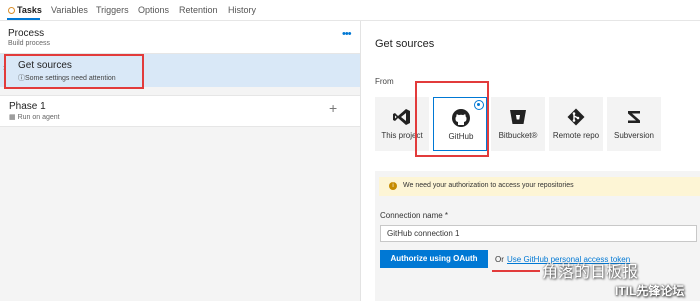 The image size is (700, 301). Describe the element at coordinates (538, 233) in the screenshot. I see `connection-name-input` at that location.